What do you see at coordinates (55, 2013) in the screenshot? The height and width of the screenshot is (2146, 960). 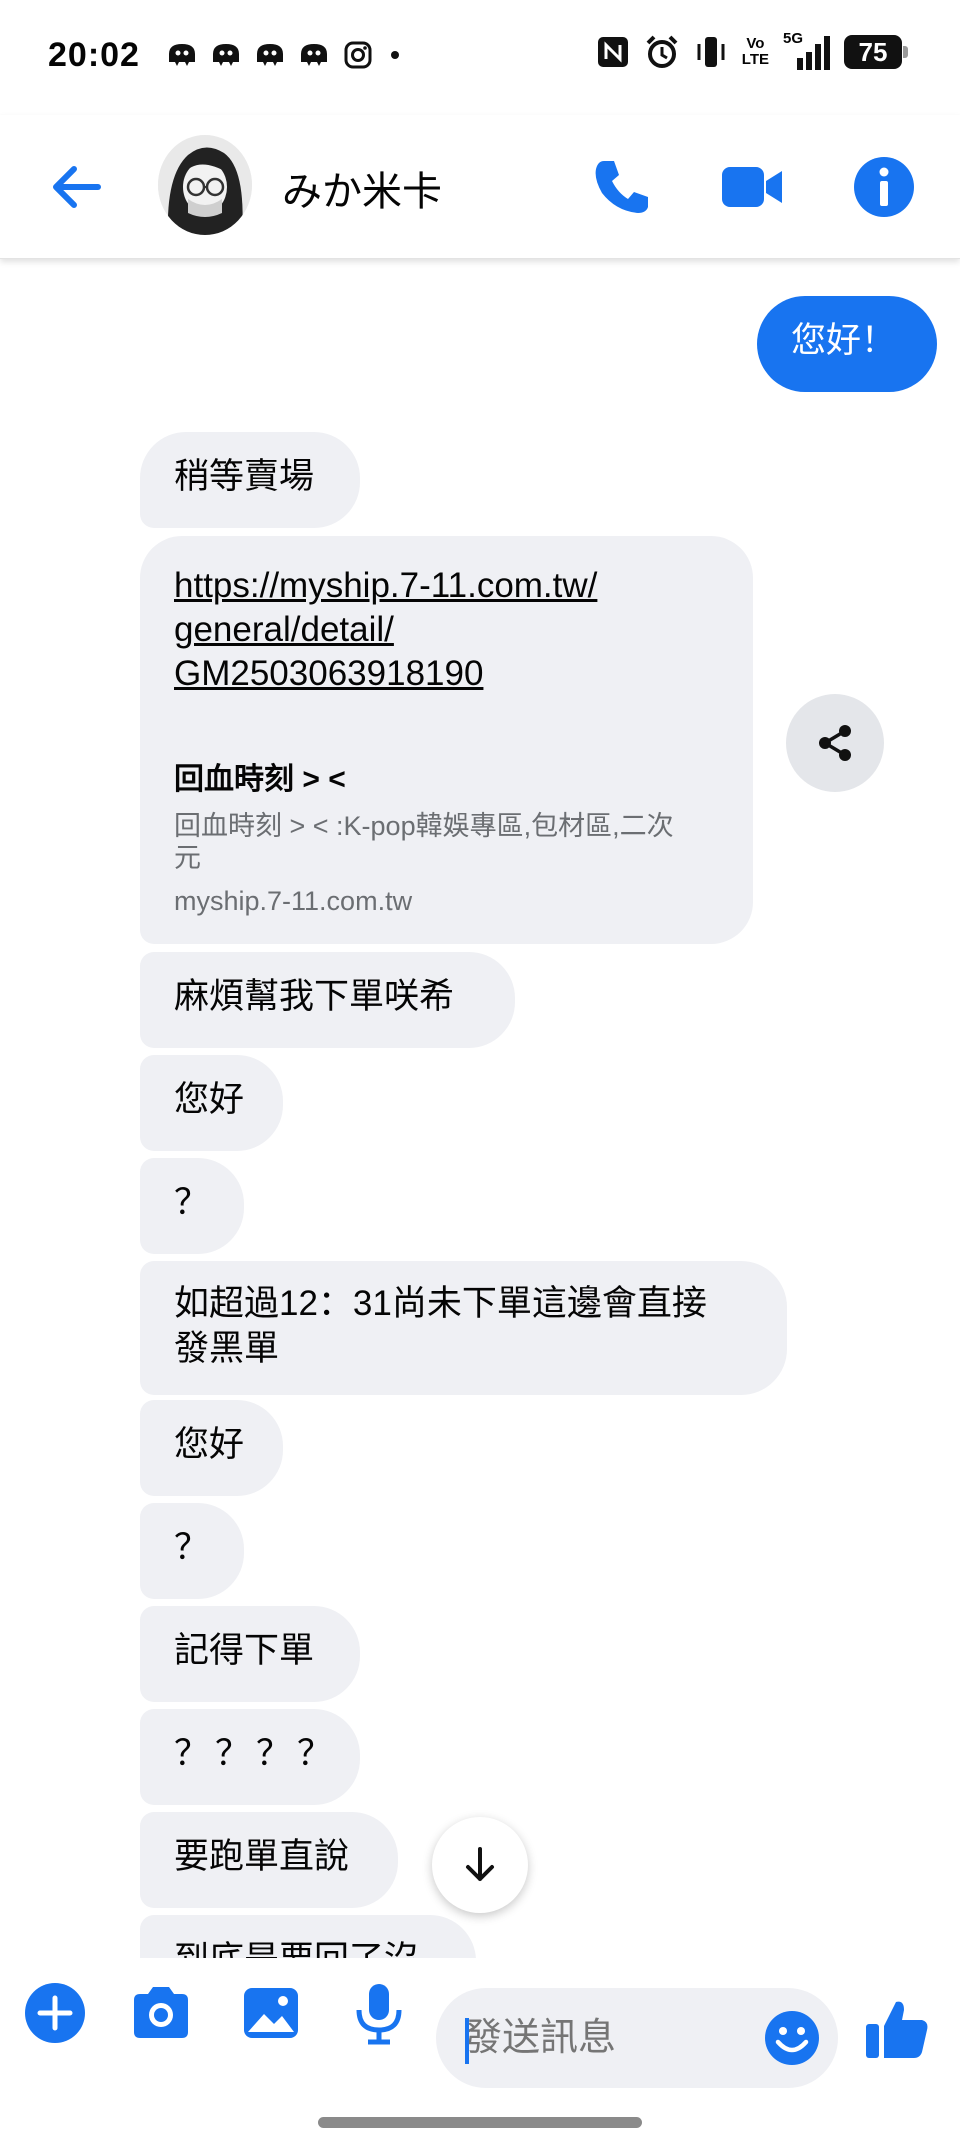 I see `plus-icon` at bounding box center [55, 2013].